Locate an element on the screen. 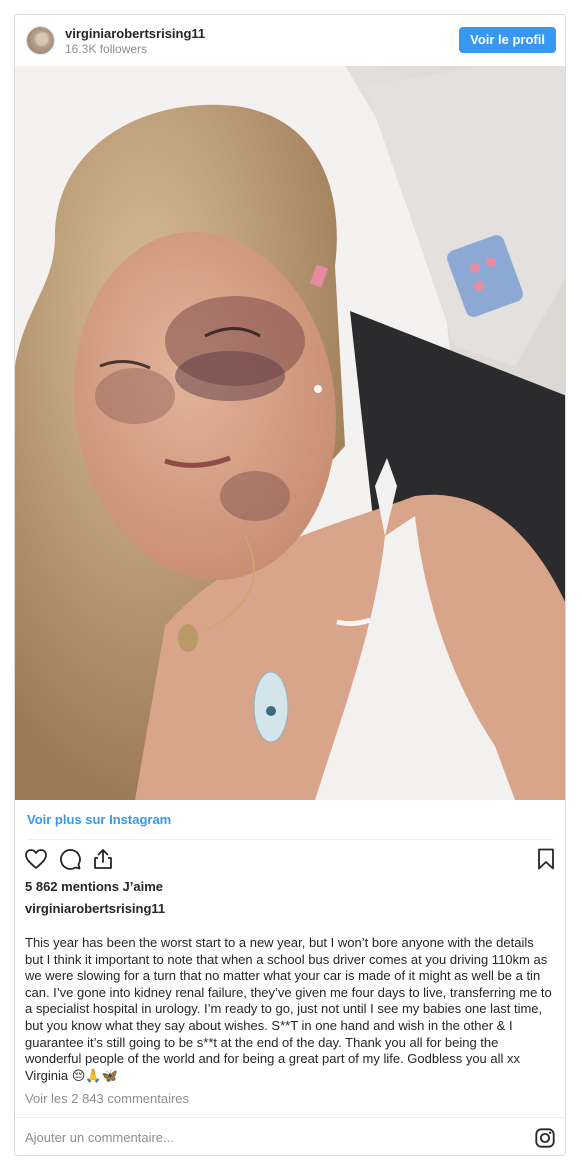 The width and height of the screenshot is (582, 1170). bookmark-icon is located at coordinates (546, 859).